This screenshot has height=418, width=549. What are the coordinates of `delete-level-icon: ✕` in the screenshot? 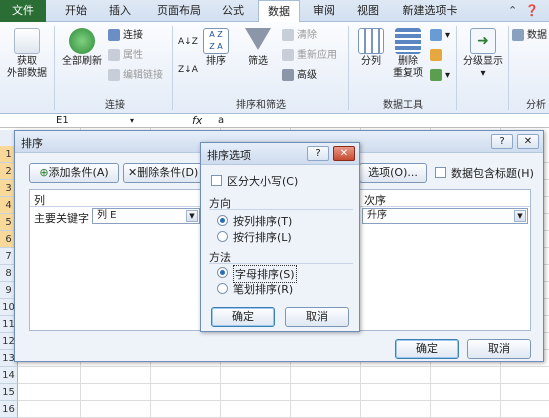 It's located at (133, 172).